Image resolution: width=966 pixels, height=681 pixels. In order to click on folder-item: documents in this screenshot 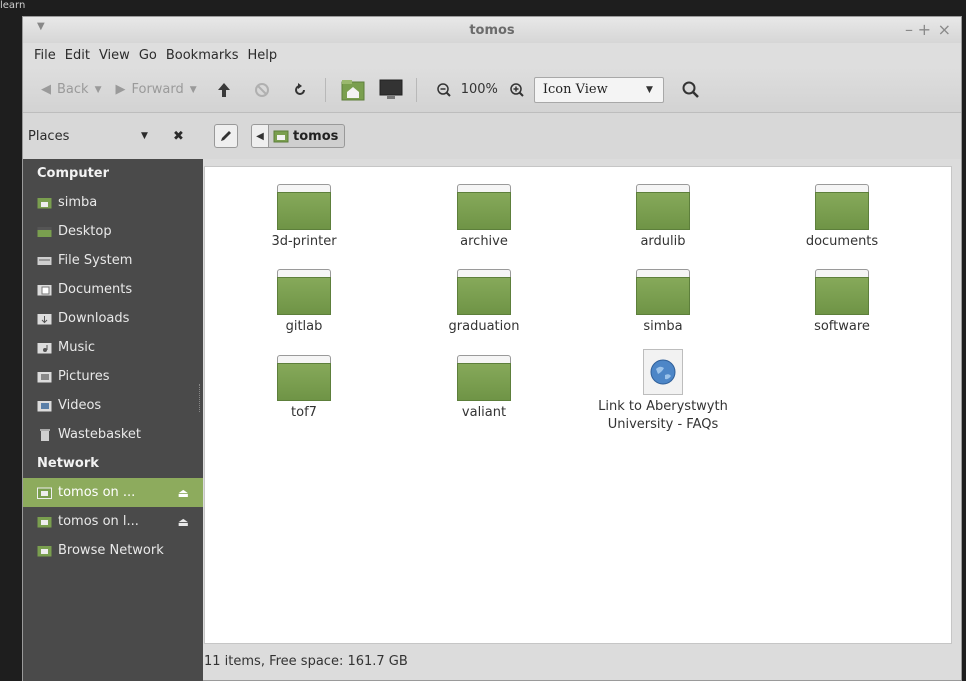, I will do `click(842, 217)`.